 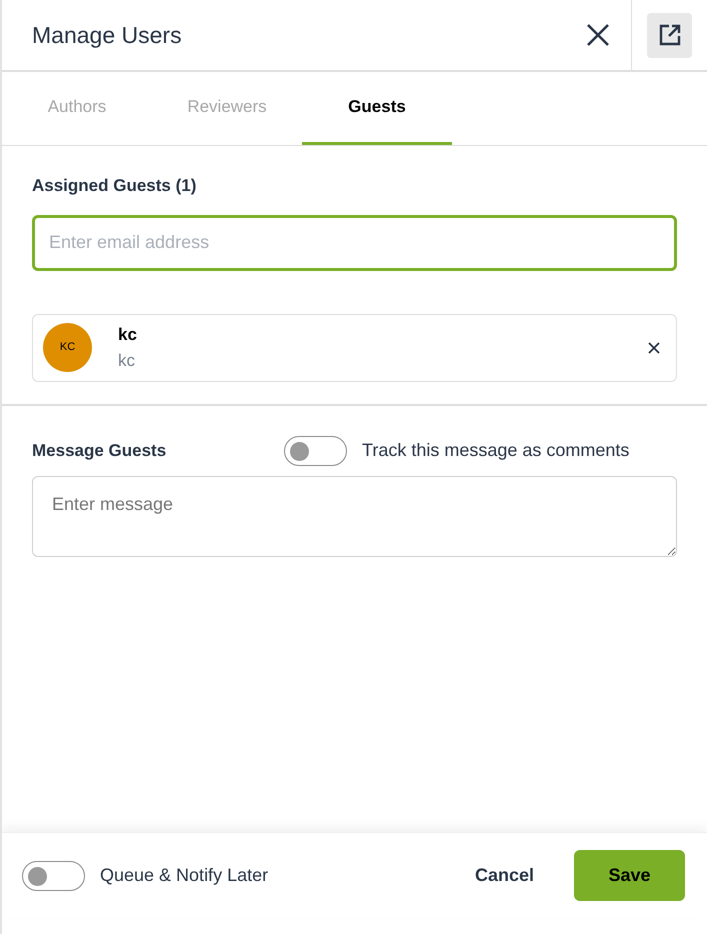 What do you see at coordinates (504, 875) in the screenshot?
I see `cancel-button: Cancel` at bounding box center [504, 875].